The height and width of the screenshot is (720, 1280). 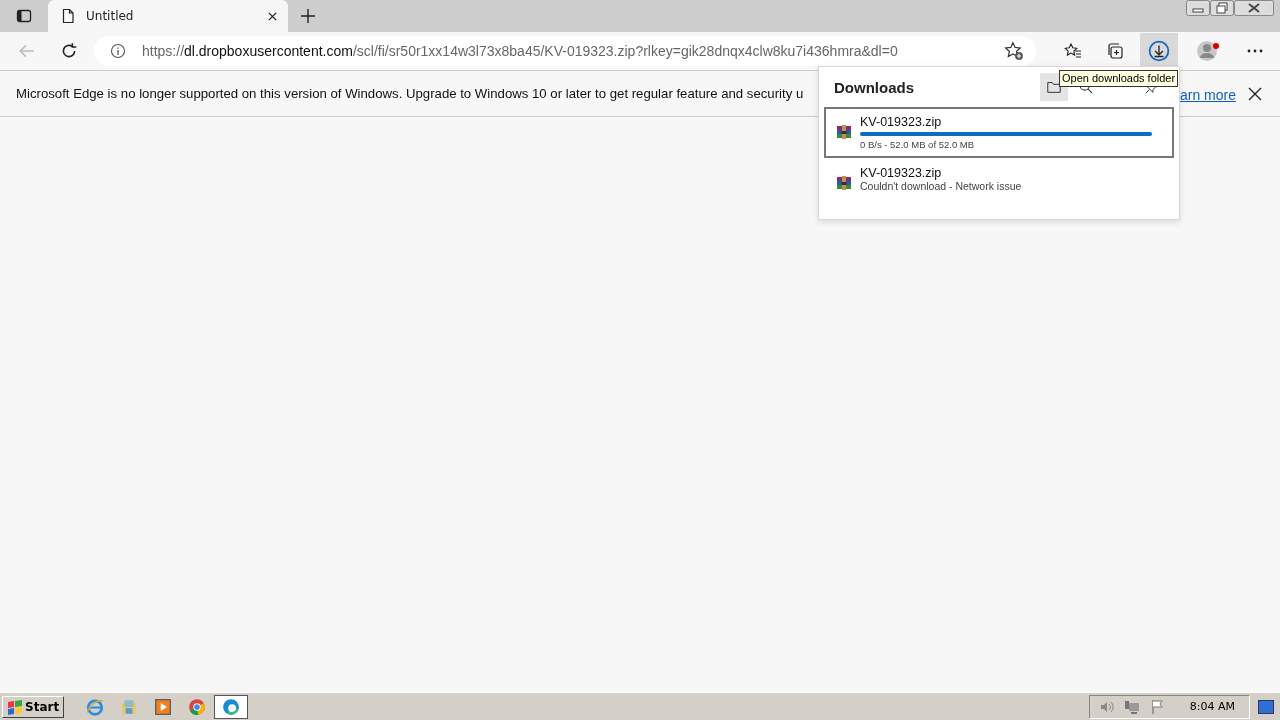 What do you see at coordinates (1208, 51) in the screenshot?
I see `profile-icon` at bounding box center [1208, 51].